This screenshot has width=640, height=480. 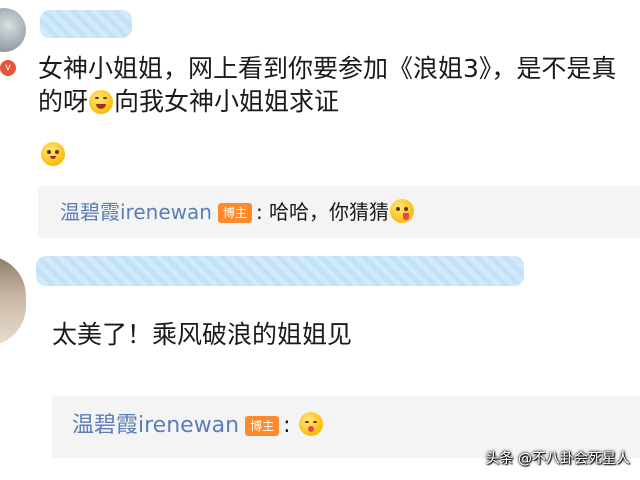 I want to click on reply-line: 温碧霞irenewan 博主:, so click(x=198, y=426).